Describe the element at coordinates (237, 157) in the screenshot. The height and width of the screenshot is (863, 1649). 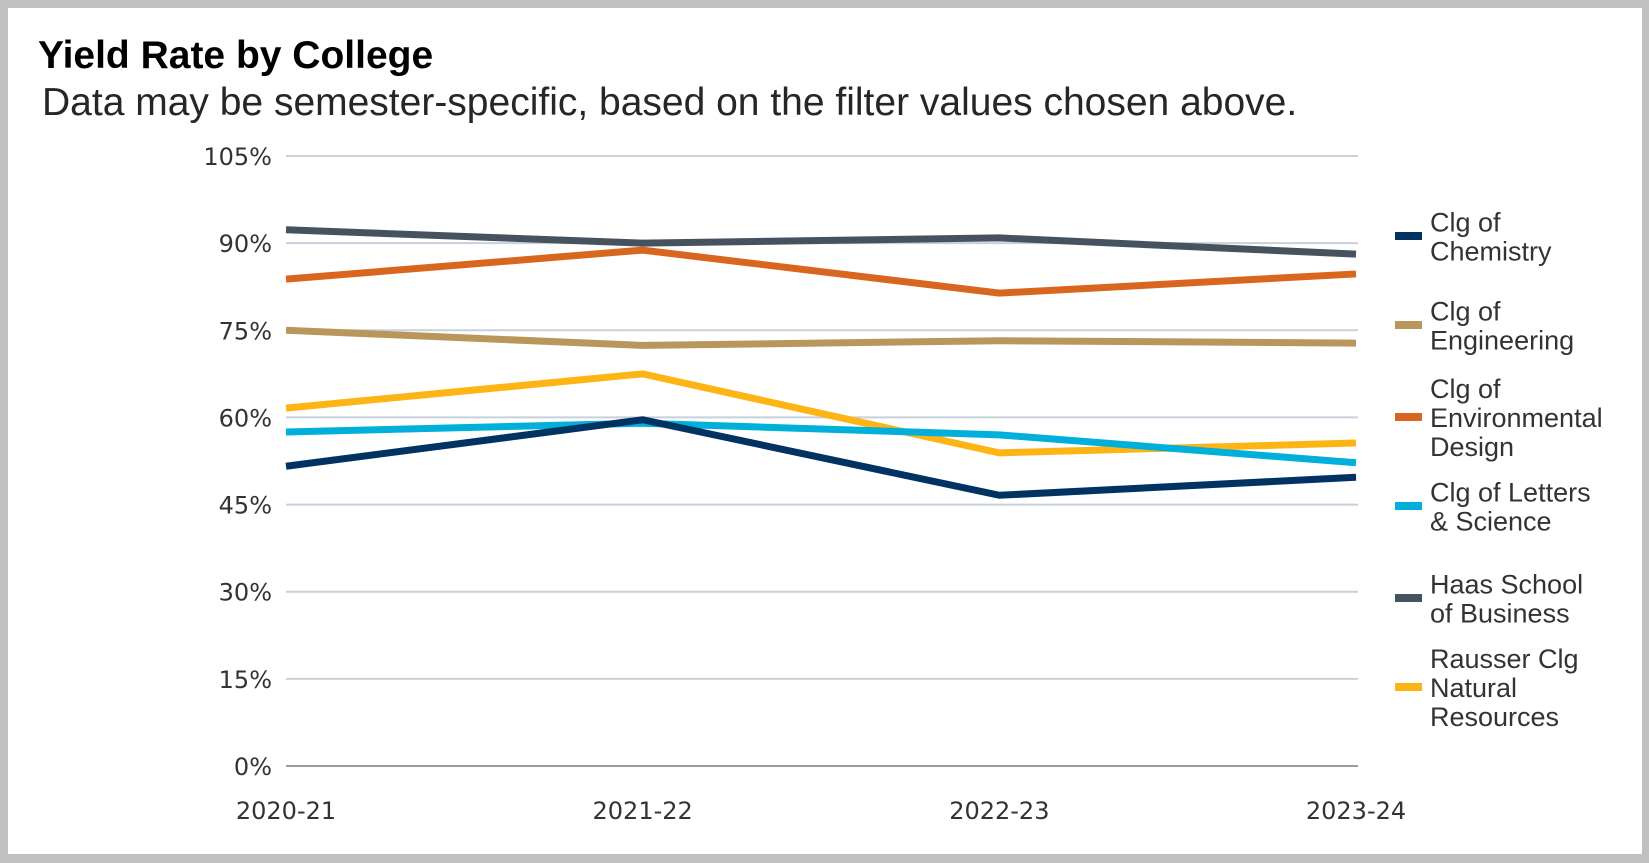
I see `y-tick-label: 105%` at that location.